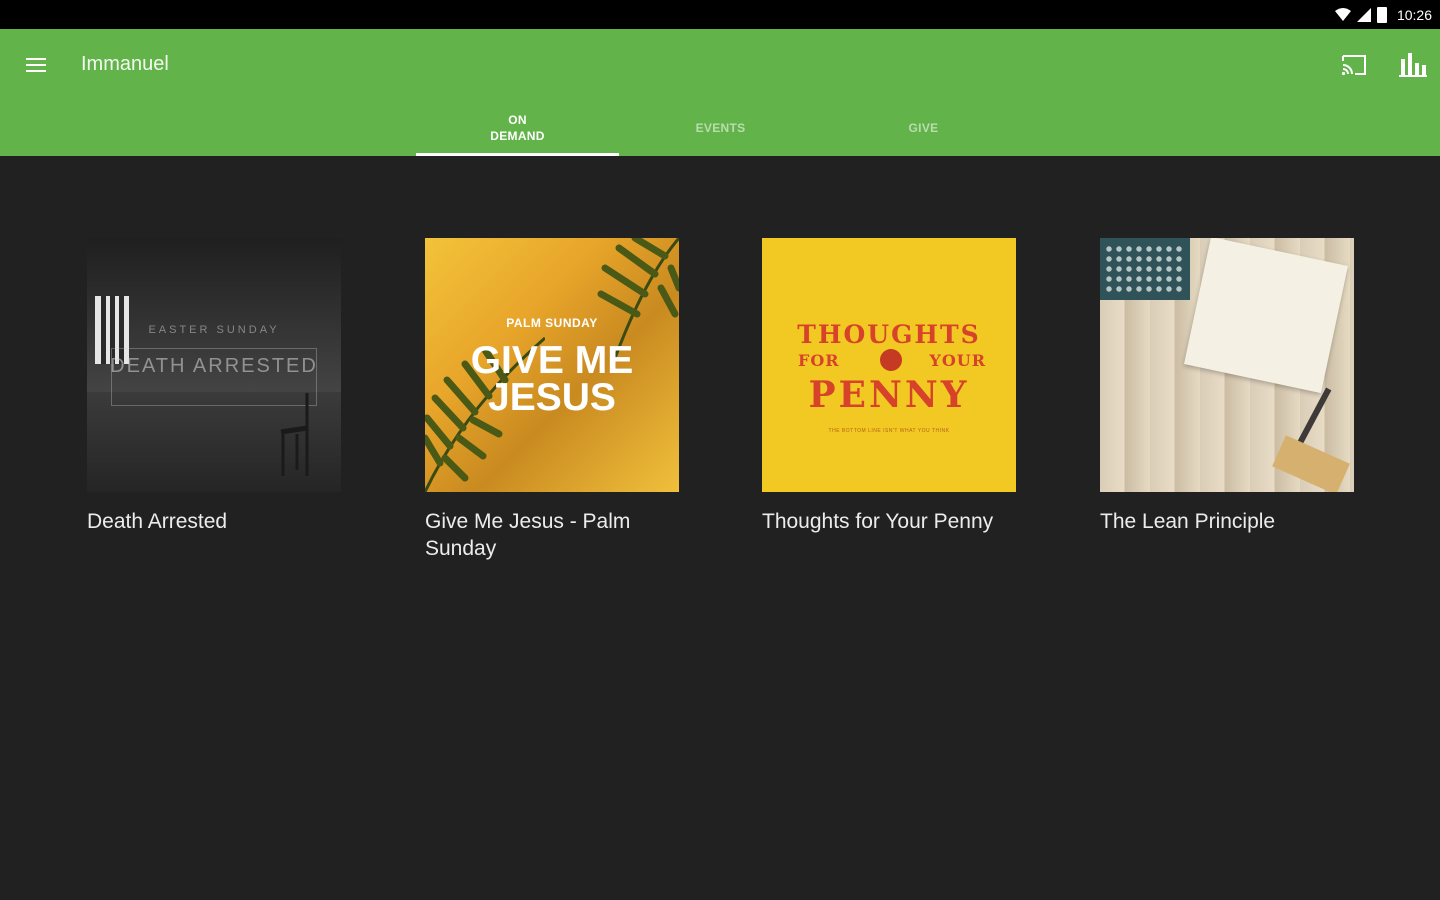  What do you see at coordinates (889, 431) in the screenshot?
I see `art-small-text: THE BOTTOM LINE ISN'T WHAT YOU THINK` at bounding box center [889, 431].